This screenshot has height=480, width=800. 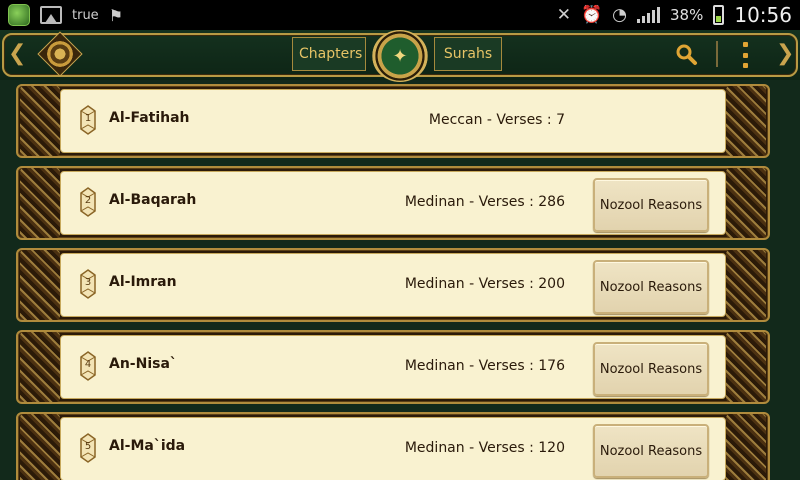 I want to click on row-card: 1 Al-Fatihah Meccan - Verses : 7, so click(x=393, y=121).